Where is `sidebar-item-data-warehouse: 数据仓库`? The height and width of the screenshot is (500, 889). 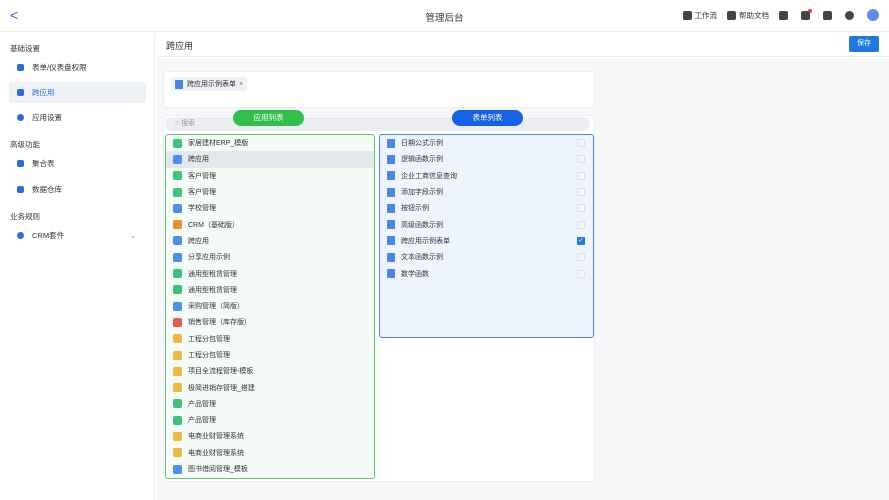
sidebar-item-data-warehouse: 数据仓库 is located at coordinates (77, 189).